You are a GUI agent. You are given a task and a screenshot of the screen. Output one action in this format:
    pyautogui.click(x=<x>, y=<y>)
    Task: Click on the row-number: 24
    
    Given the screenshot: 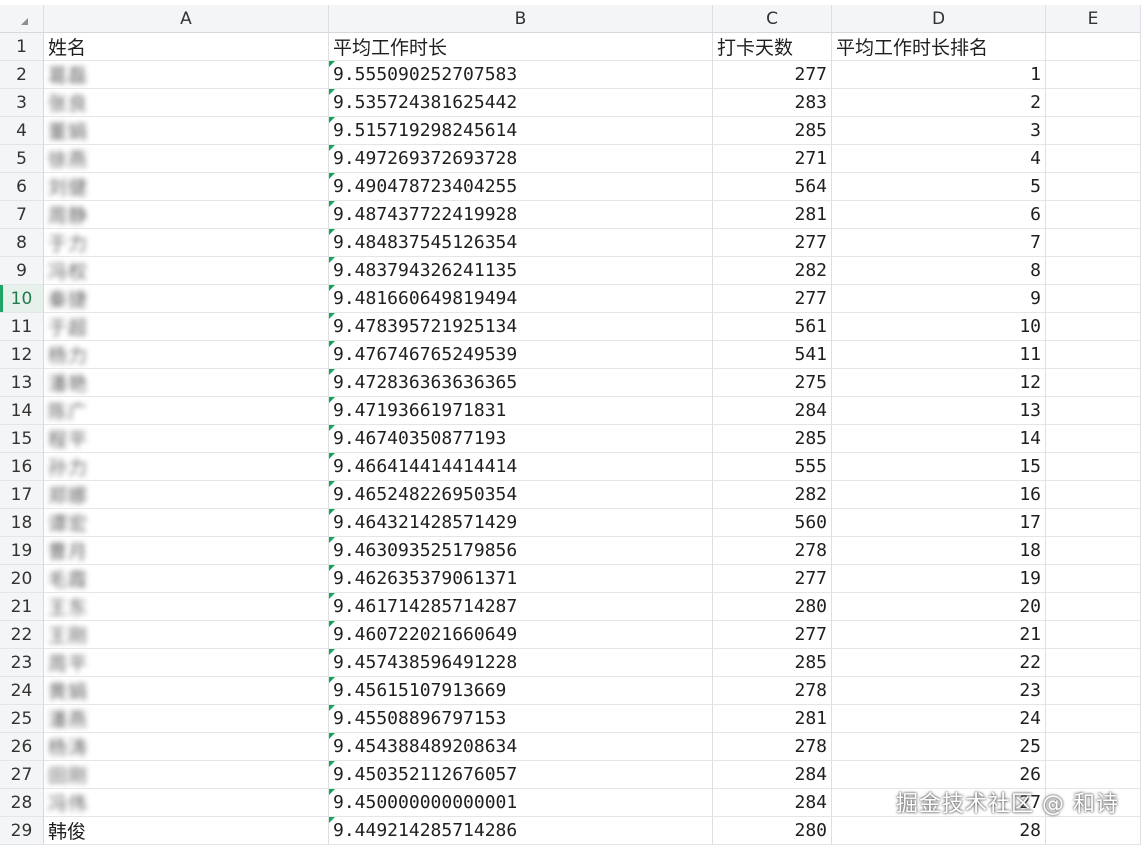 What is the action you would take?
    pyautogui.click(x=22, y=691)
    